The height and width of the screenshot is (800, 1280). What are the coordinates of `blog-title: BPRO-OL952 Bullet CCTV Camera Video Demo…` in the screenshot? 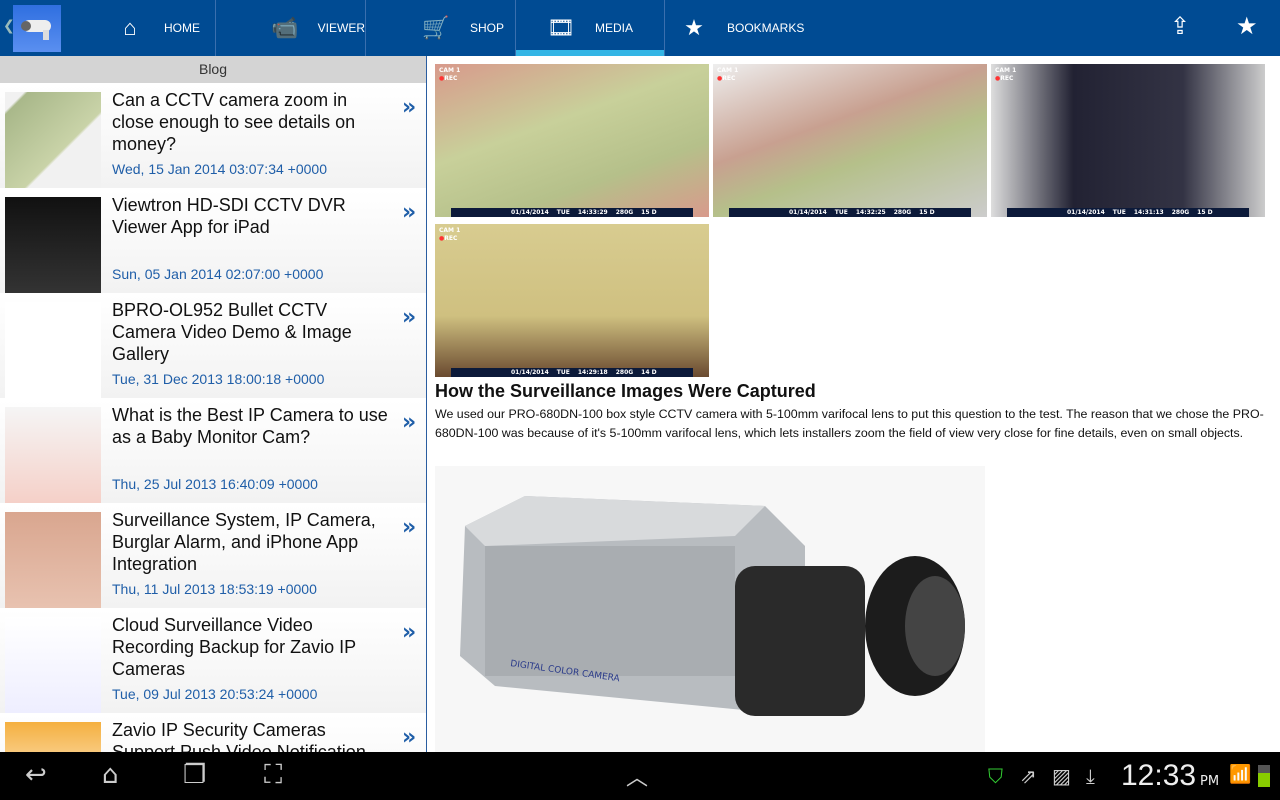 It's located at (232, 332).